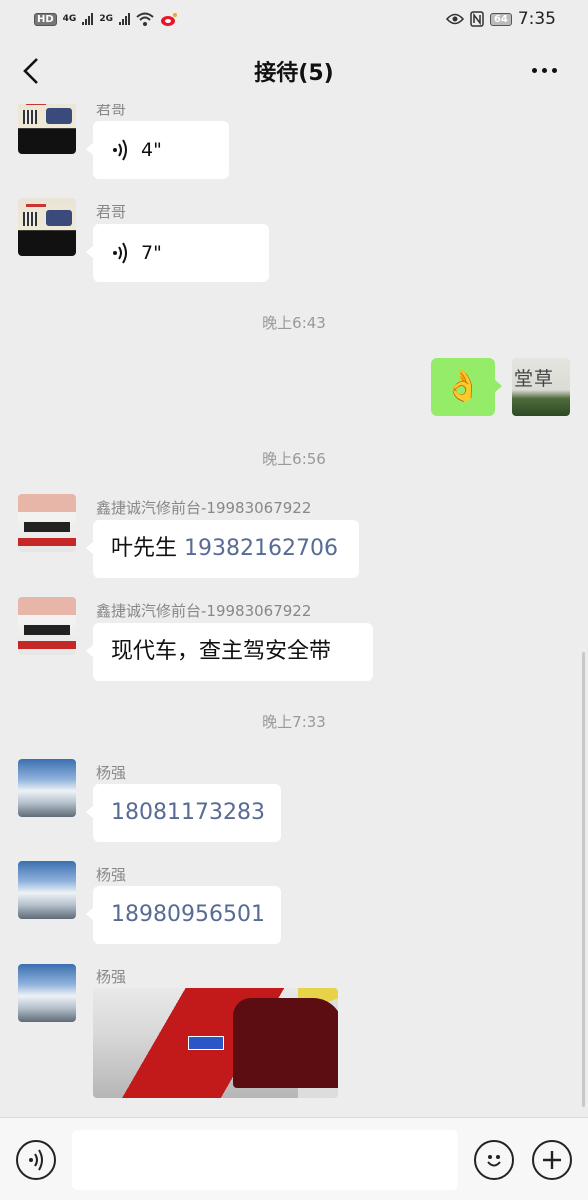 Image resolution: width=588 pixels, height=1200 pixels. Describe the element at coordinates (45, 19) in the screenshot. I see `hd-indicator: HD` at that location.